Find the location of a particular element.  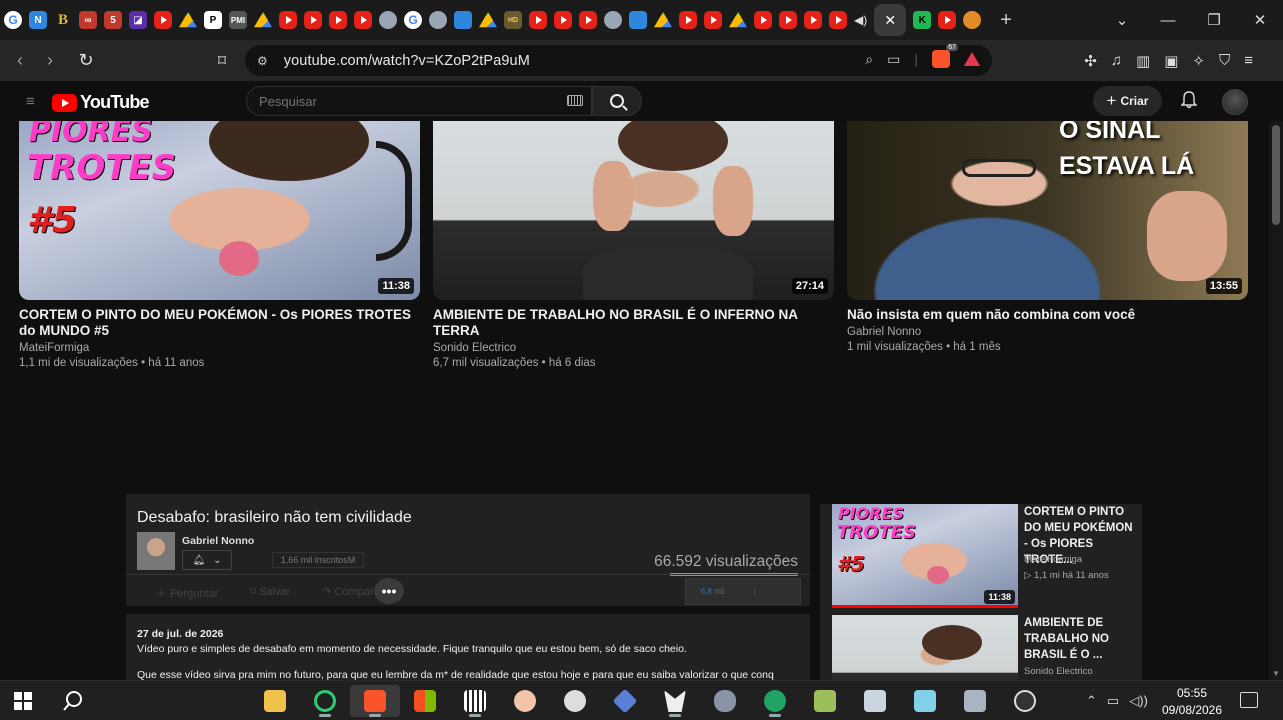

network-icon: ▭ is located at coordinates (1113, 701).